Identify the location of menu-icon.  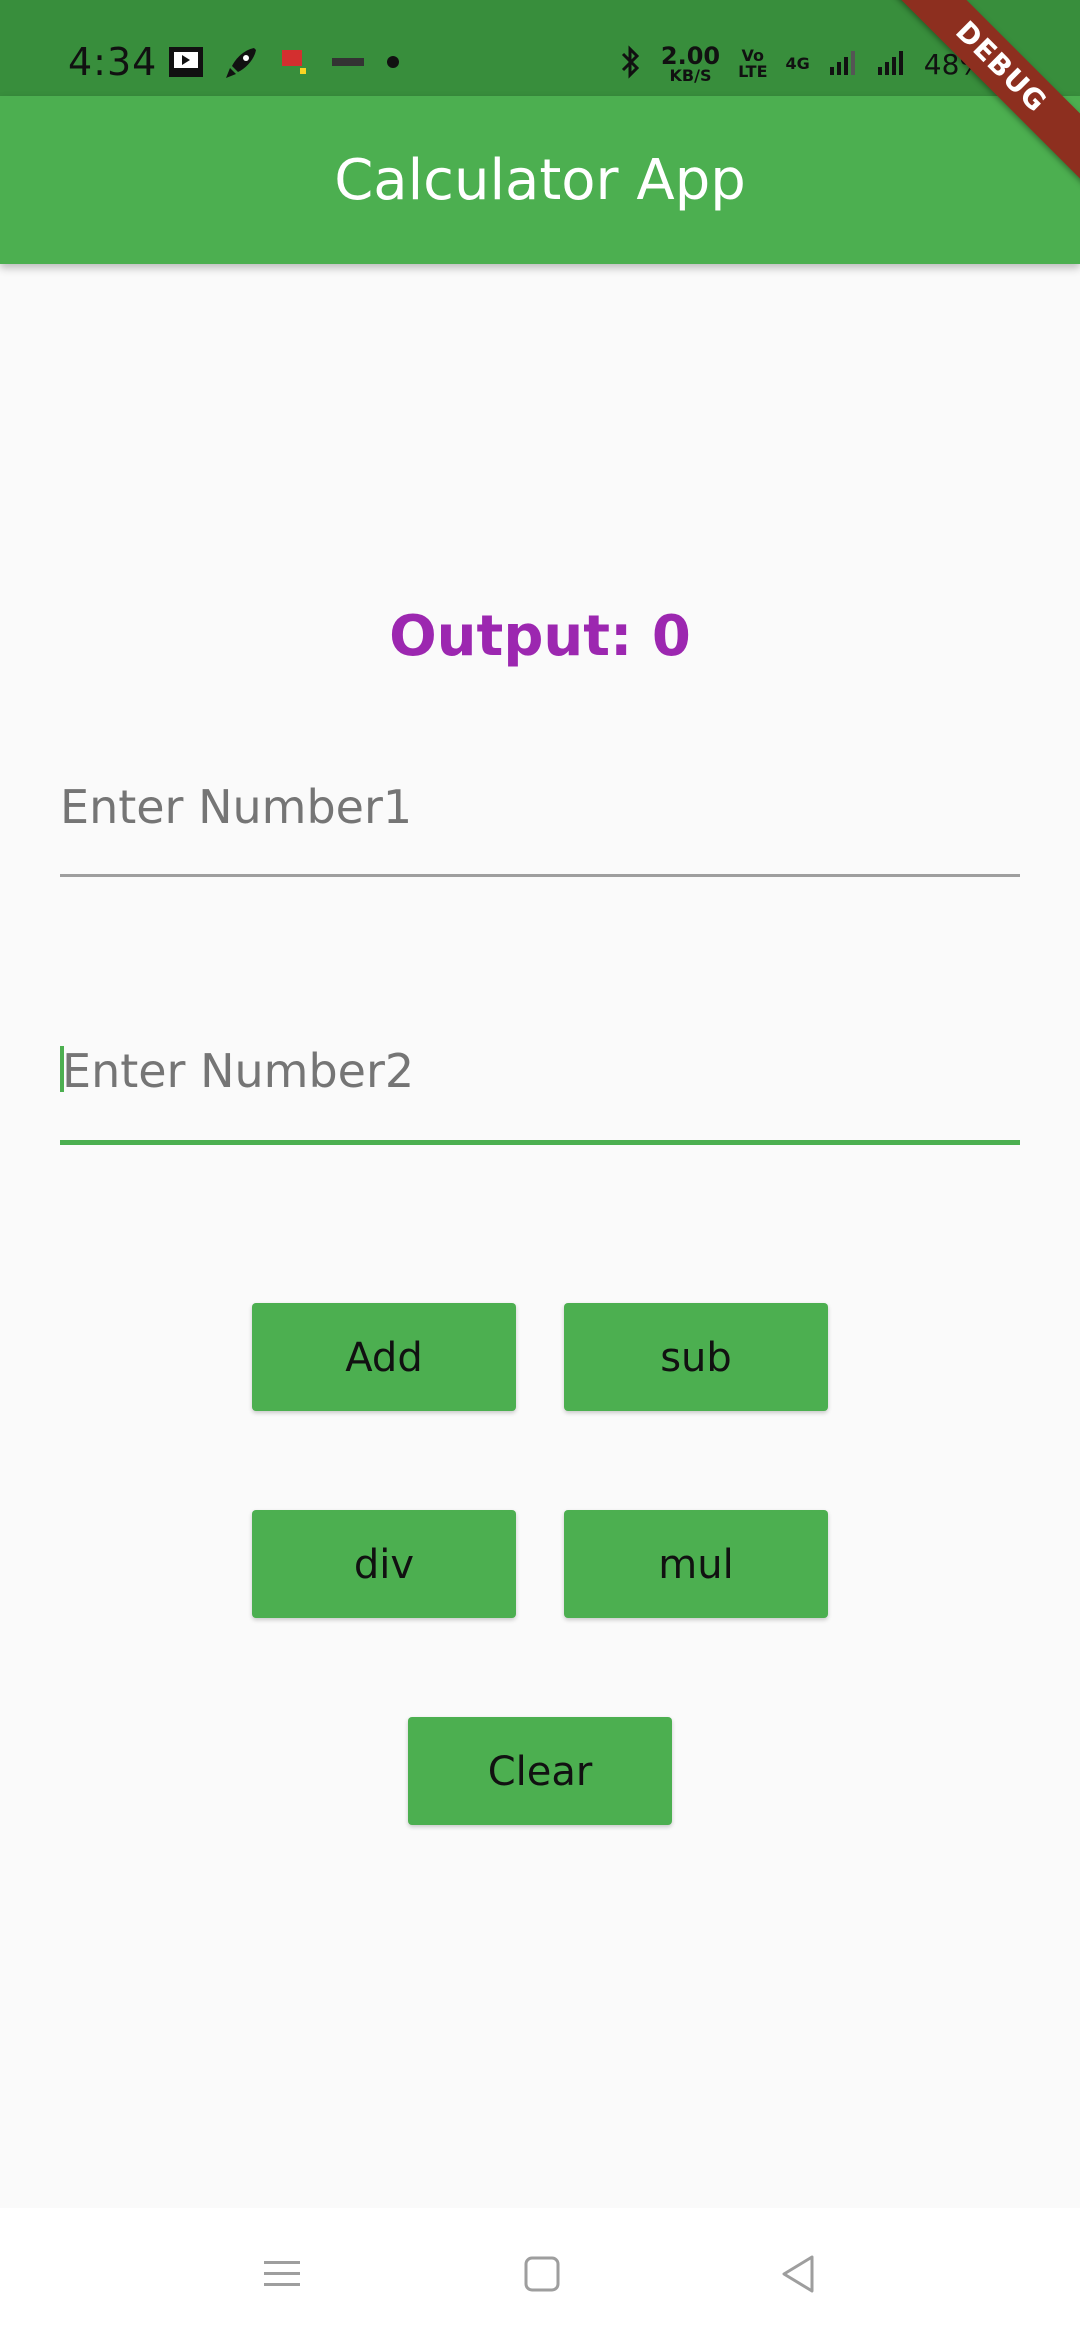
(282, 2274).